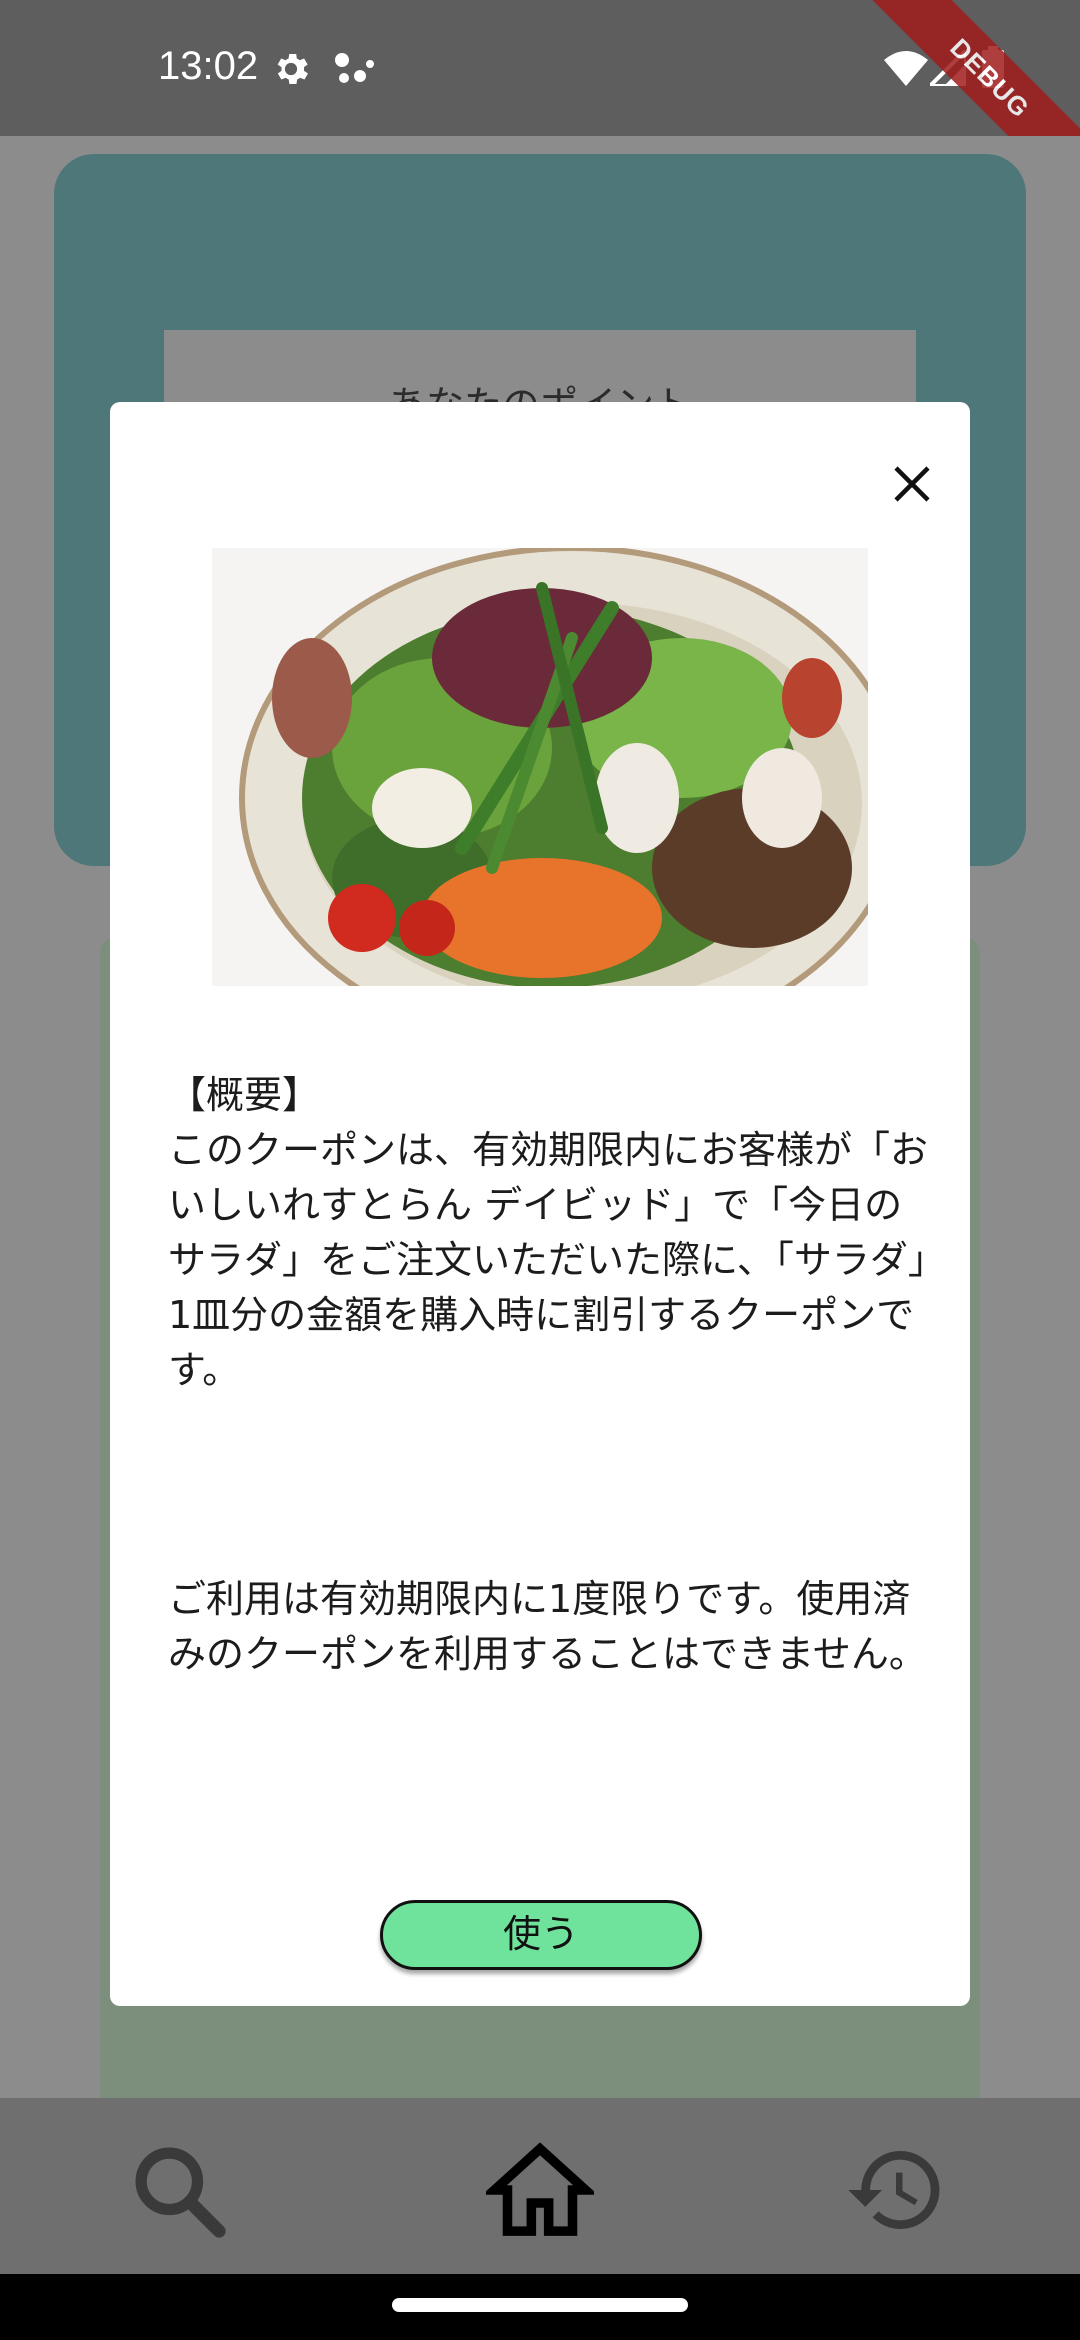 Image resolution: width=1080 pixels, height=2340 pixels. I want to click on close-icon, so click(912, 484).